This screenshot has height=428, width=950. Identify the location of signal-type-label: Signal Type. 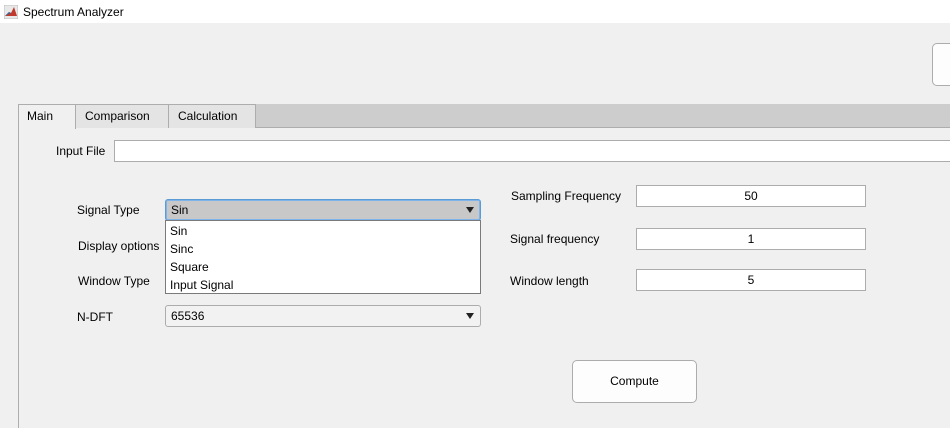
(108, 210).